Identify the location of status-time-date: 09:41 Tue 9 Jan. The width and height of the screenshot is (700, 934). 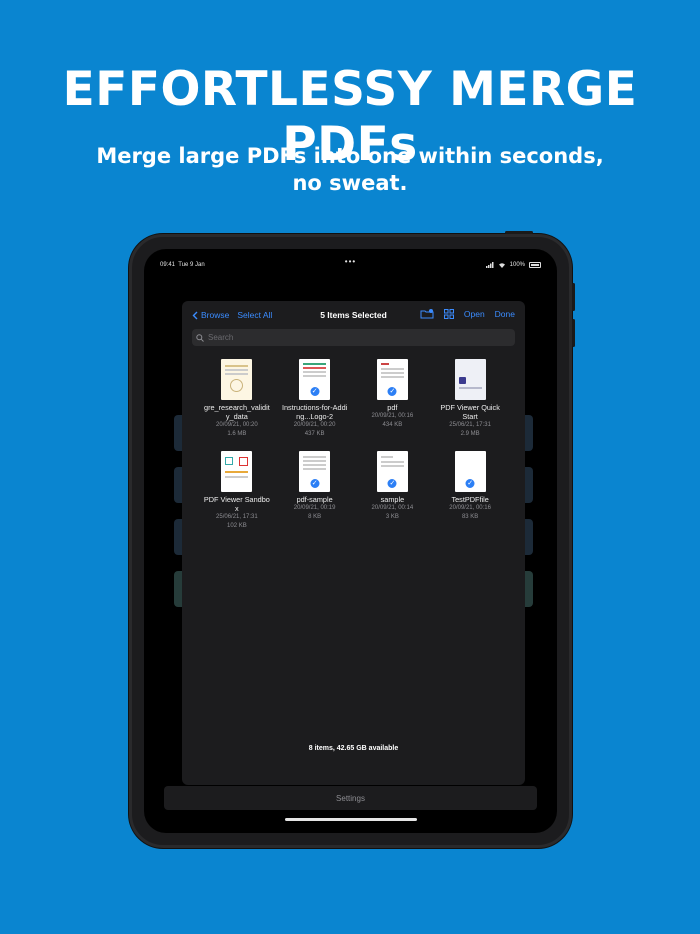
(182, 265).